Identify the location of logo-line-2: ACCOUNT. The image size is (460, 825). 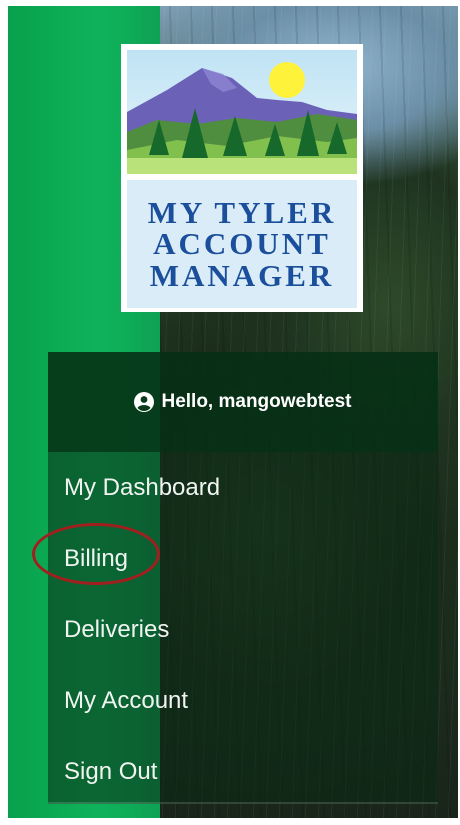
(242, 244).